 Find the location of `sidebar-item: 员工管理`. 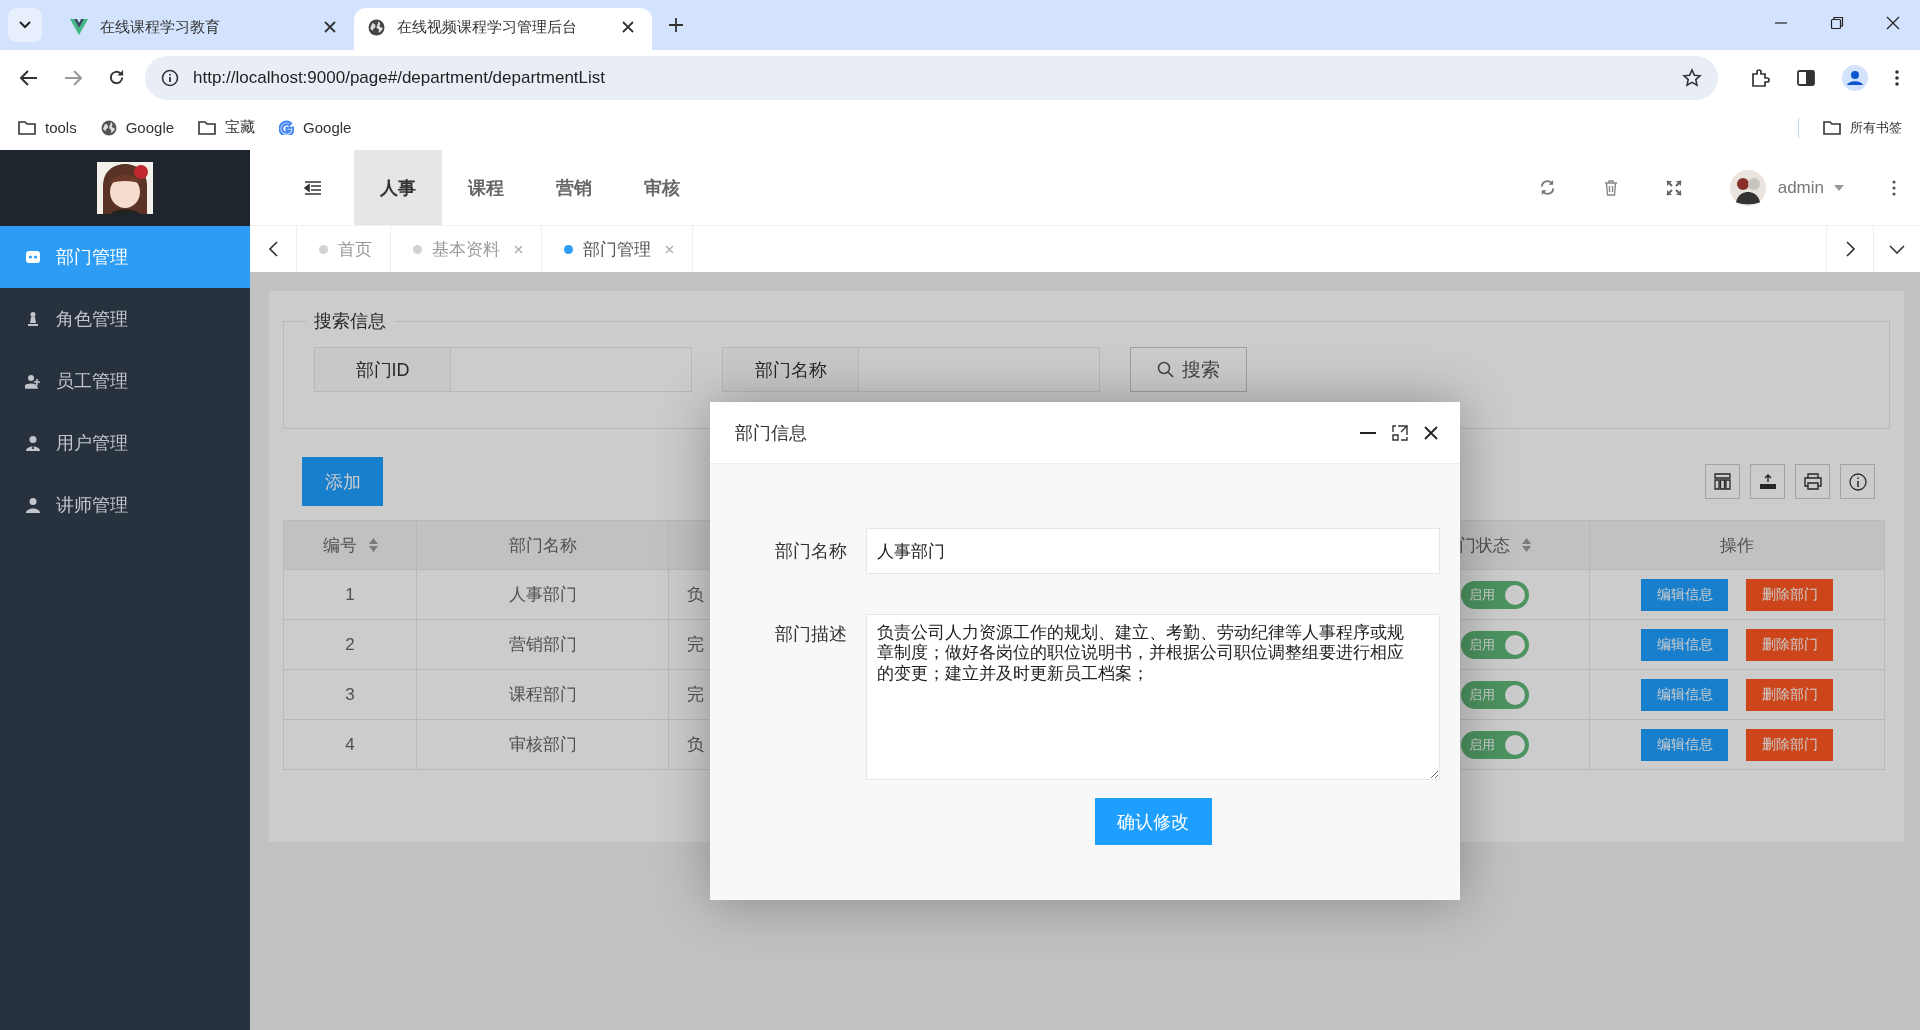

sidebar-item: 员工管理 is located at coordinates (125, 381).